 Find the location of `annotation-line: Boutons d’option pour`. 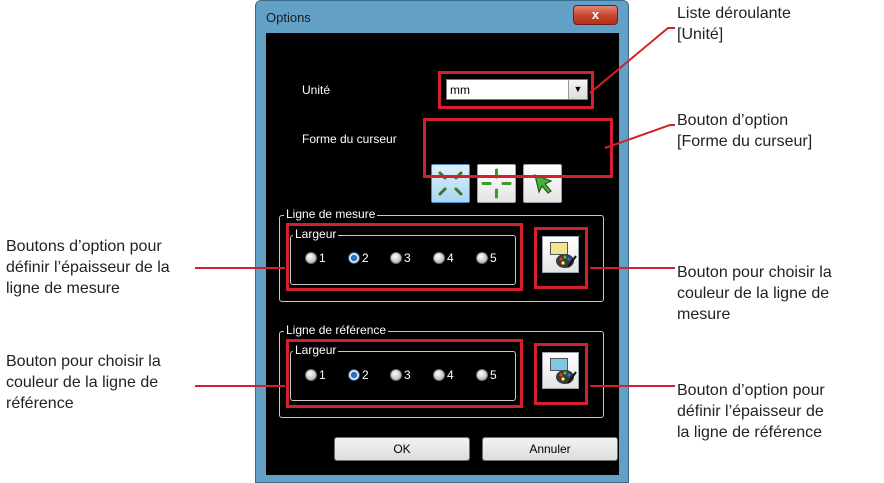

annotation-line: Boutons d’option pour is located at coordinates (84, 246).